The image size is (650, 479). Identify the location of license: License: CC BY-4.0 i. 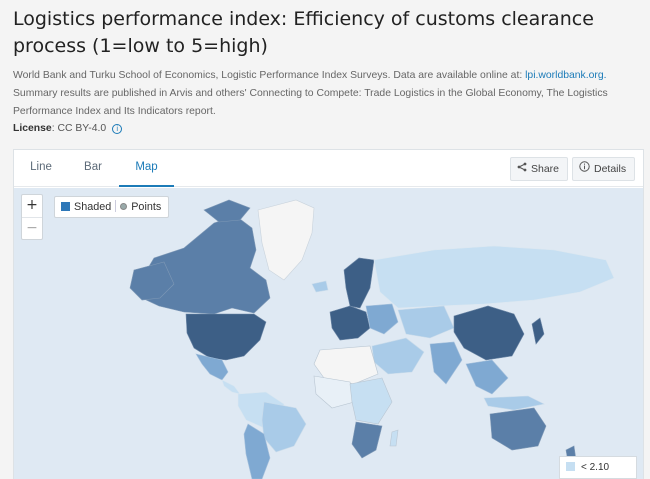
(68, 128).